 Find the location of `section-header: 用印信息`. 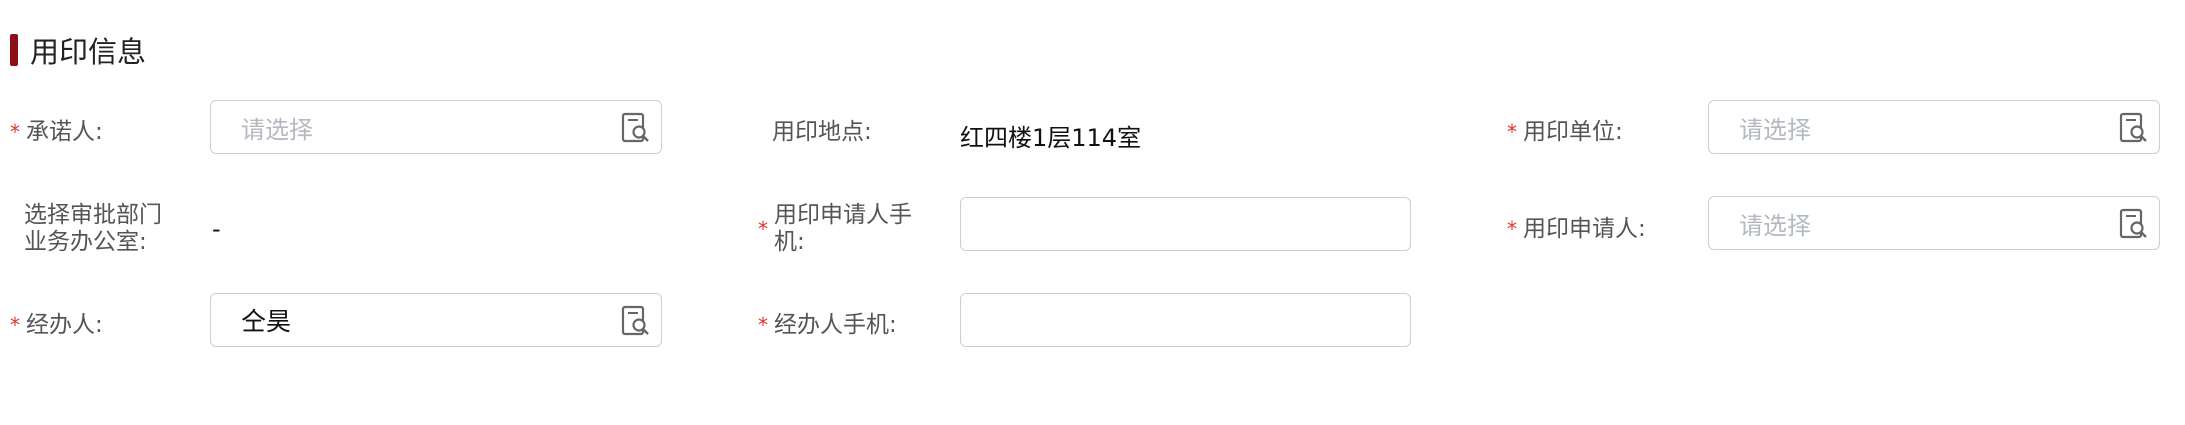

section-header: 用印信息 is located at coordinates (78, 51).